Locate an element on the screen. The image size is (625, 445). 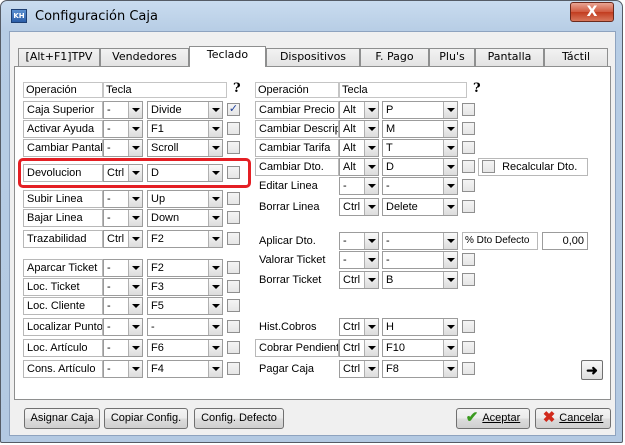
key-select: F10 is located at coordinates (420, 348).